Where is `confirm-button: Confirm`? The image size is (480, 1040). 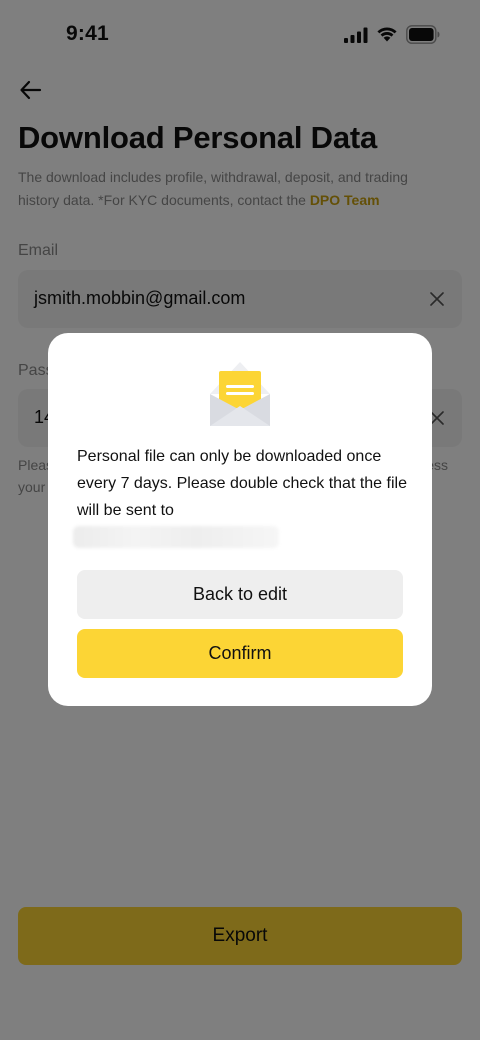 confirm-button: Confirm is located at coordinates (240, 653).